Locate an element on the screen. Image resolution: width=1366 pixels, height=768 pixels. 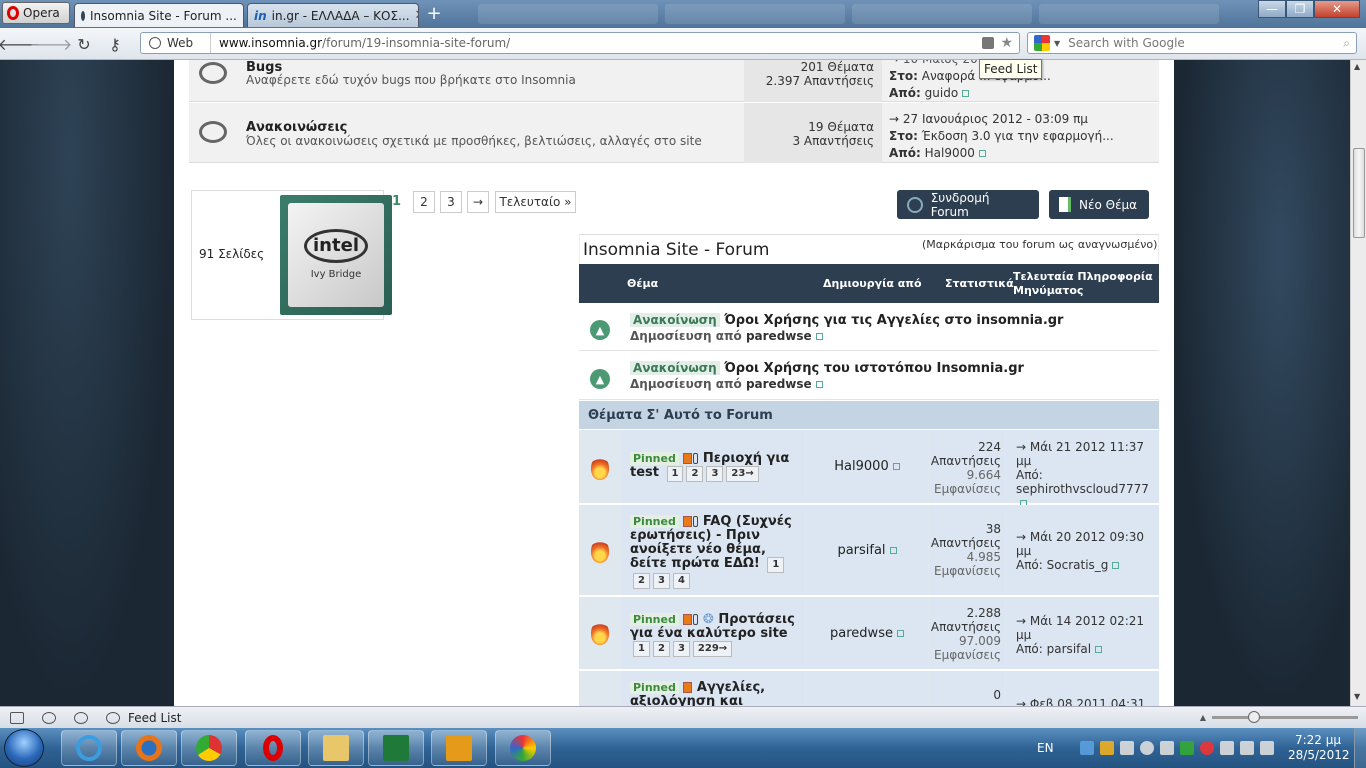
feed-list-label: Feed List is located at coordinates (154, 718).